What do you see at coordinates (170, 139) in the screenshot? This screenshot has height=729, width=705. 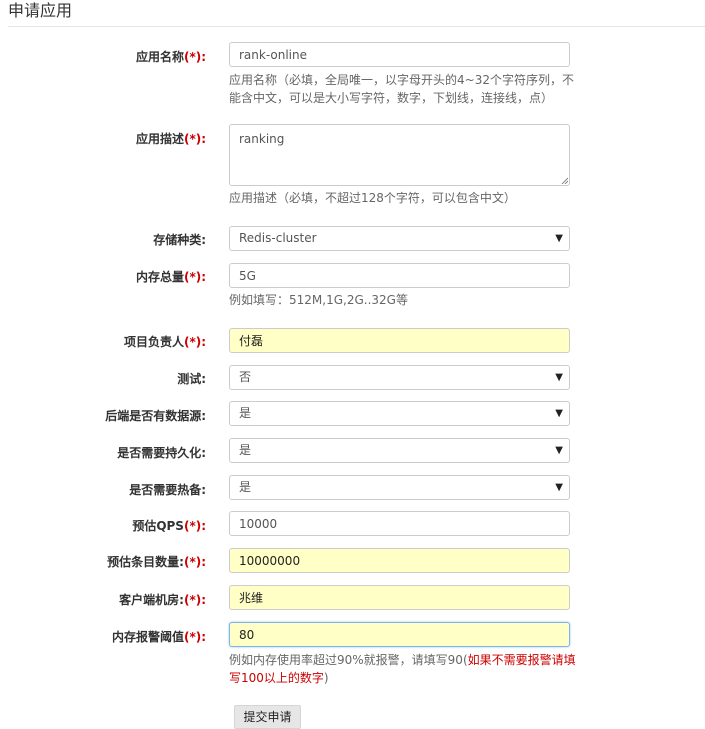 I see `app-desc-label: 应用描述(*):` at bounding box center [170, 139].